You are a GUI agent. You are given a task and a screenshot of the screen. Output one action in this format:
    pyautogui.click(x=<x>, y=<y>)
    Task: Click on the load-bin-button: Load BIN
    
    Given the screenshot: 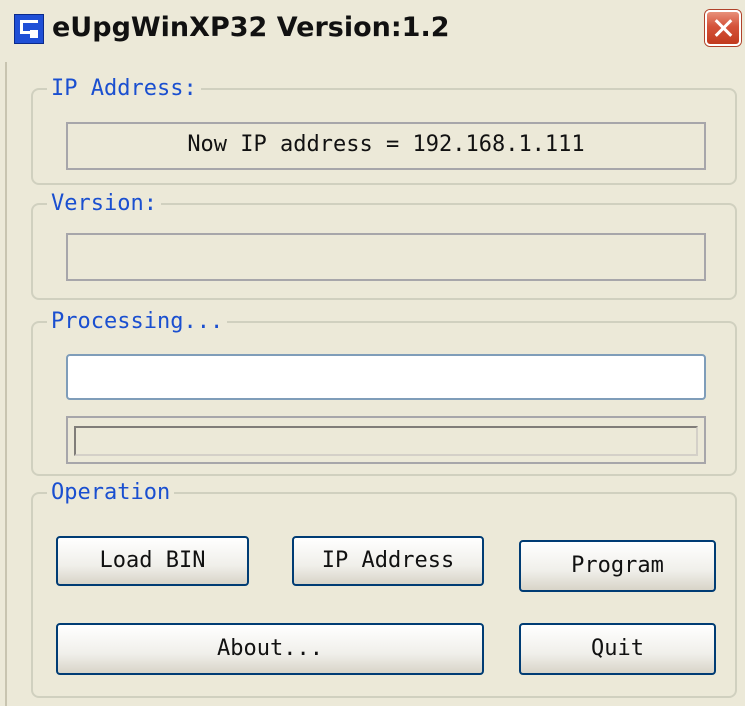 What is the action you would take?
    pyautogui.click(x=152, y=561)
    